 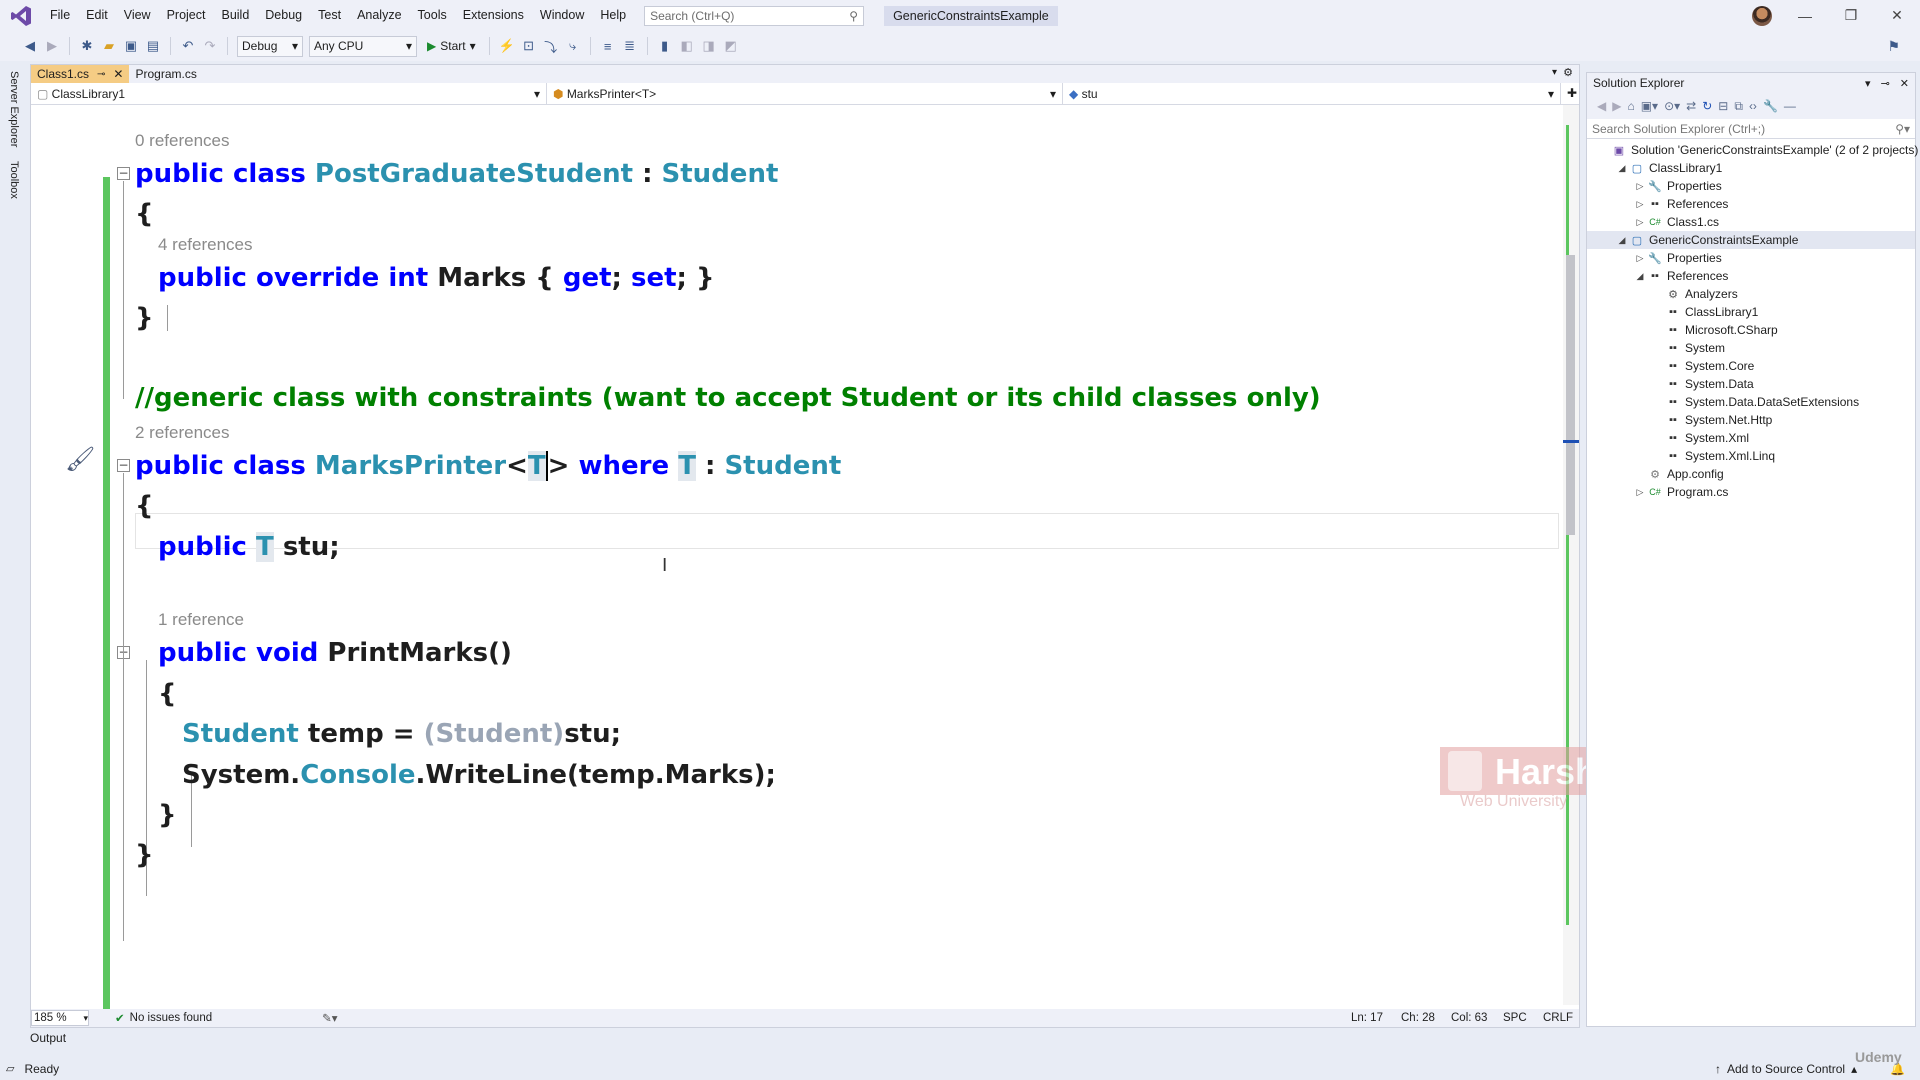 What do you see at coordinates (1571, 555) in the screenshot?
I see `vertical-scrollbar` at bounding box center [1571, 555].